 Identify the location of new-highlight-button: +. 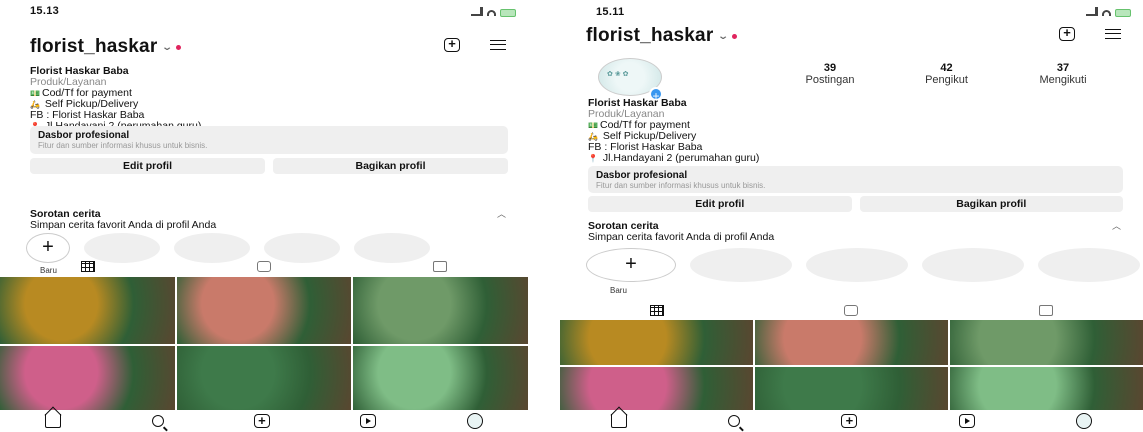
(631, 265).